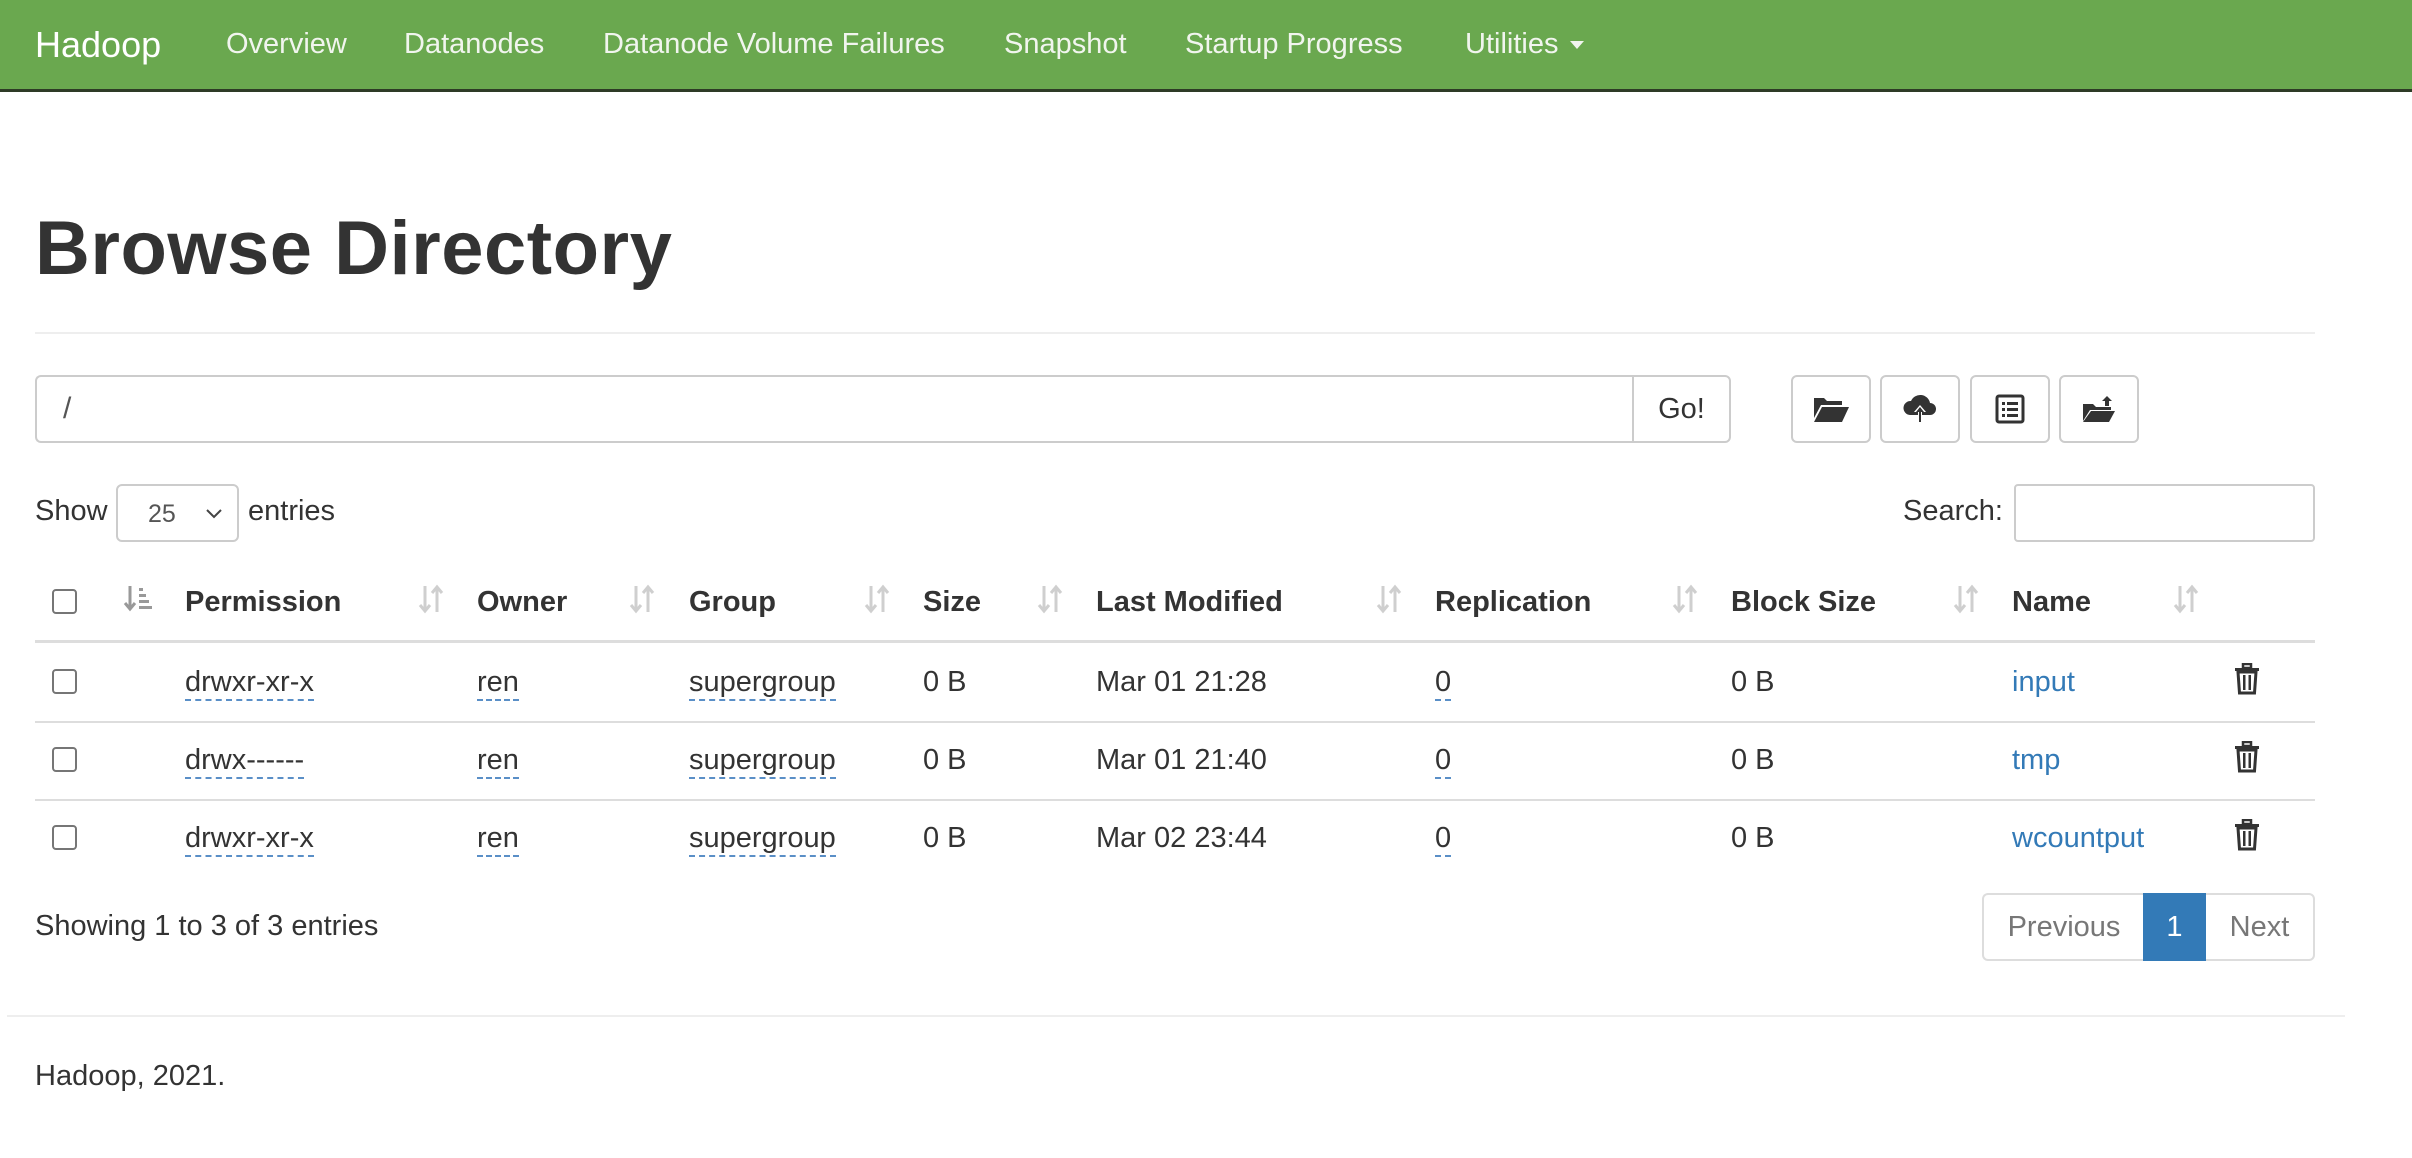  What do you see at coordinates (2043, 682) in the screenshot?
I see `name-link: input` at bounding box center [2043, 682].